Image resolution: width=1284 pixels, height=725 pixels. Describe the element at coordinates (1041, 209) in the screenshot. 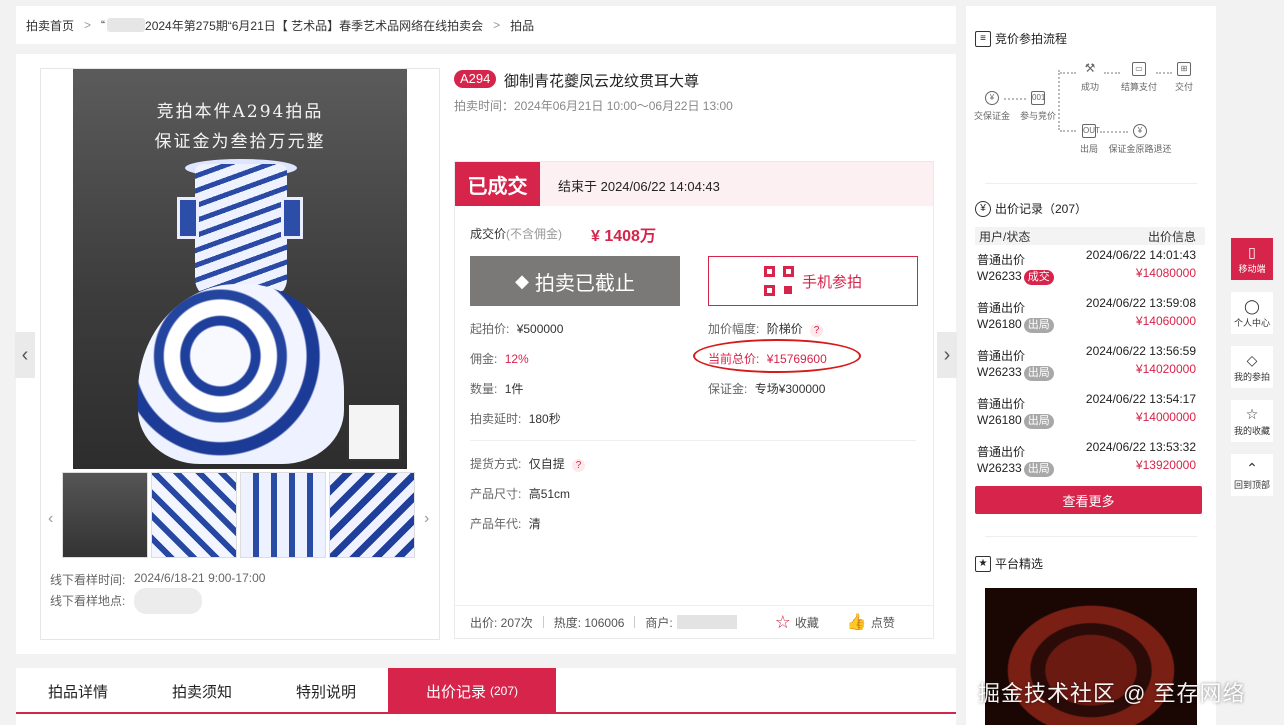

I see `bid-records-title-text: 出价记录（207）` at that location.